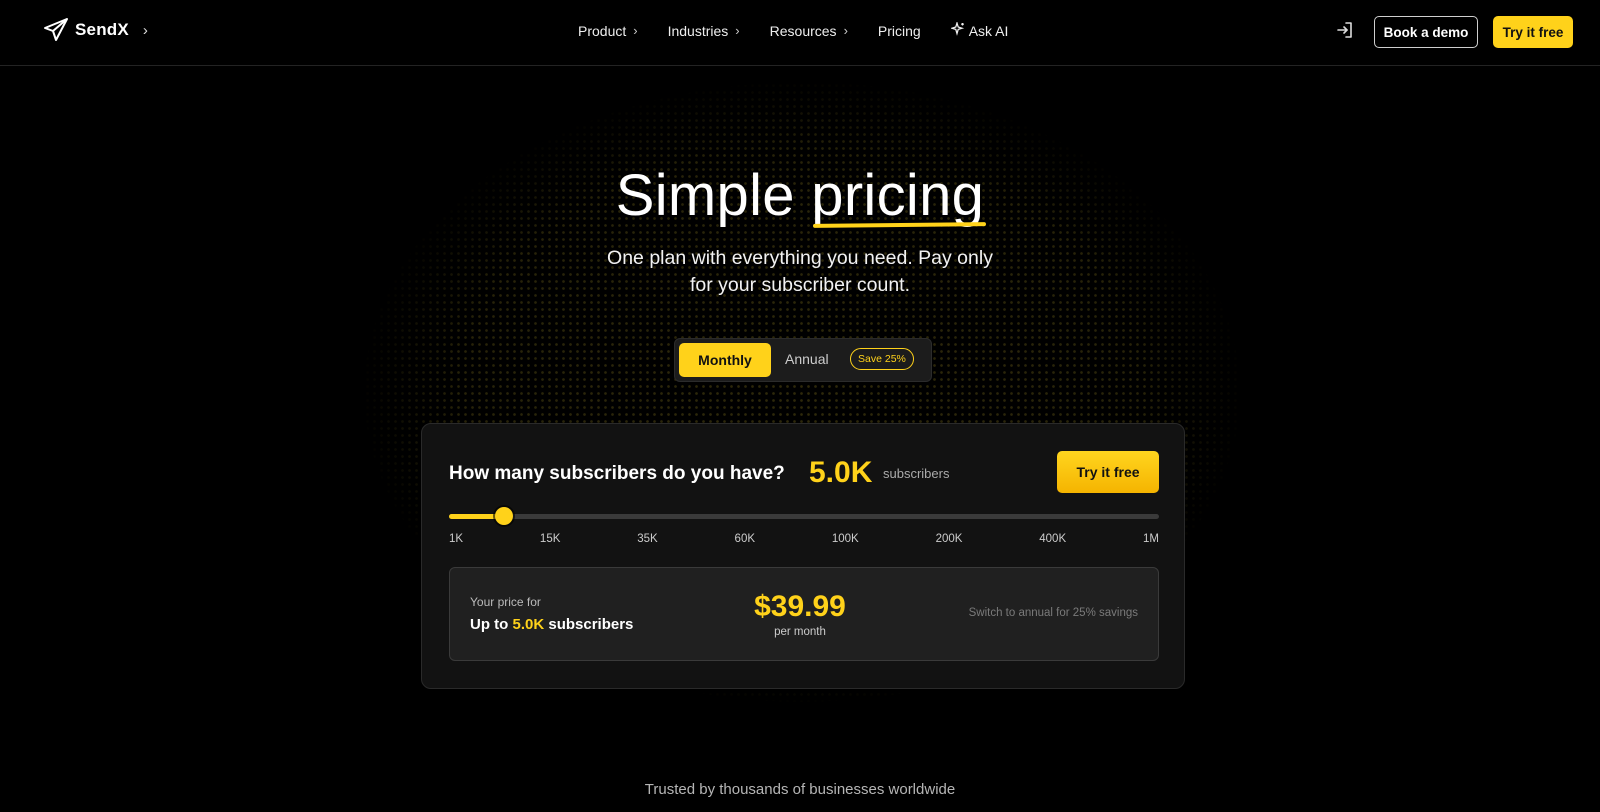  I want to click on price-period: per month, so click(800, 632).